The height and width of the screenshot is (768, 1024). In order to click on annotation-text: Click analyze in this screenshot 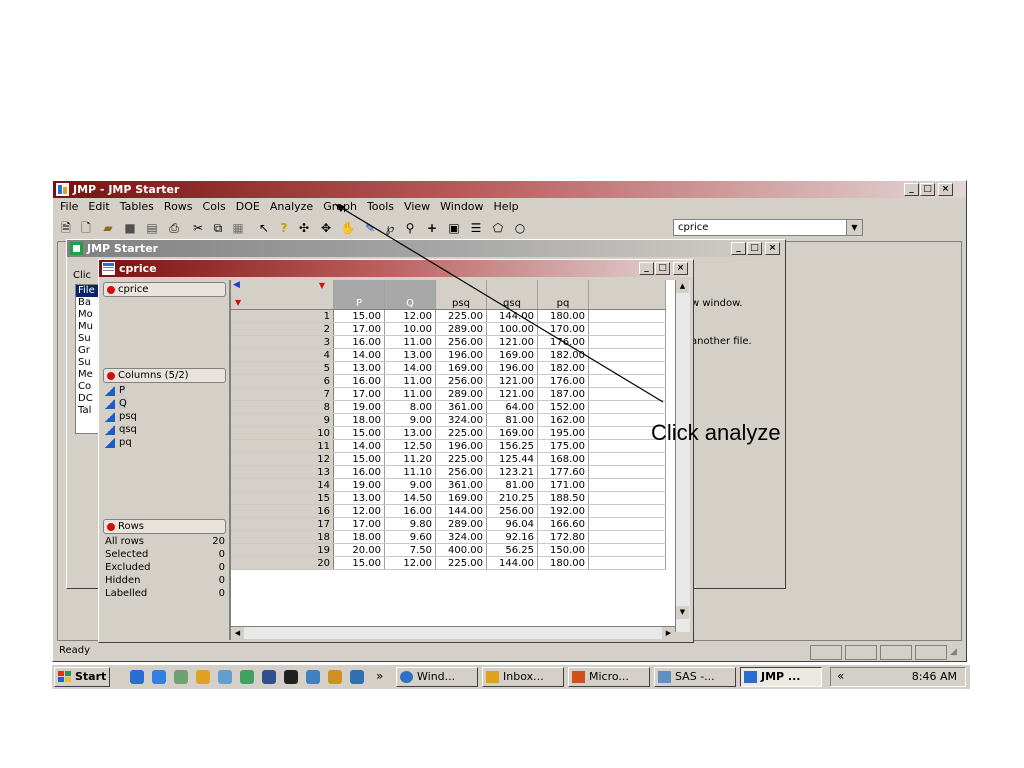, I will do `click(716, 432)`.